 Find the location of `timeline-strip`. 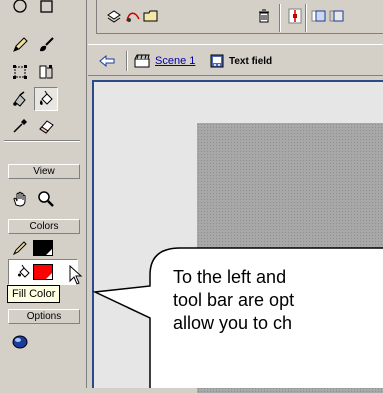

timeline-strip is located at coordinates (235, 22).